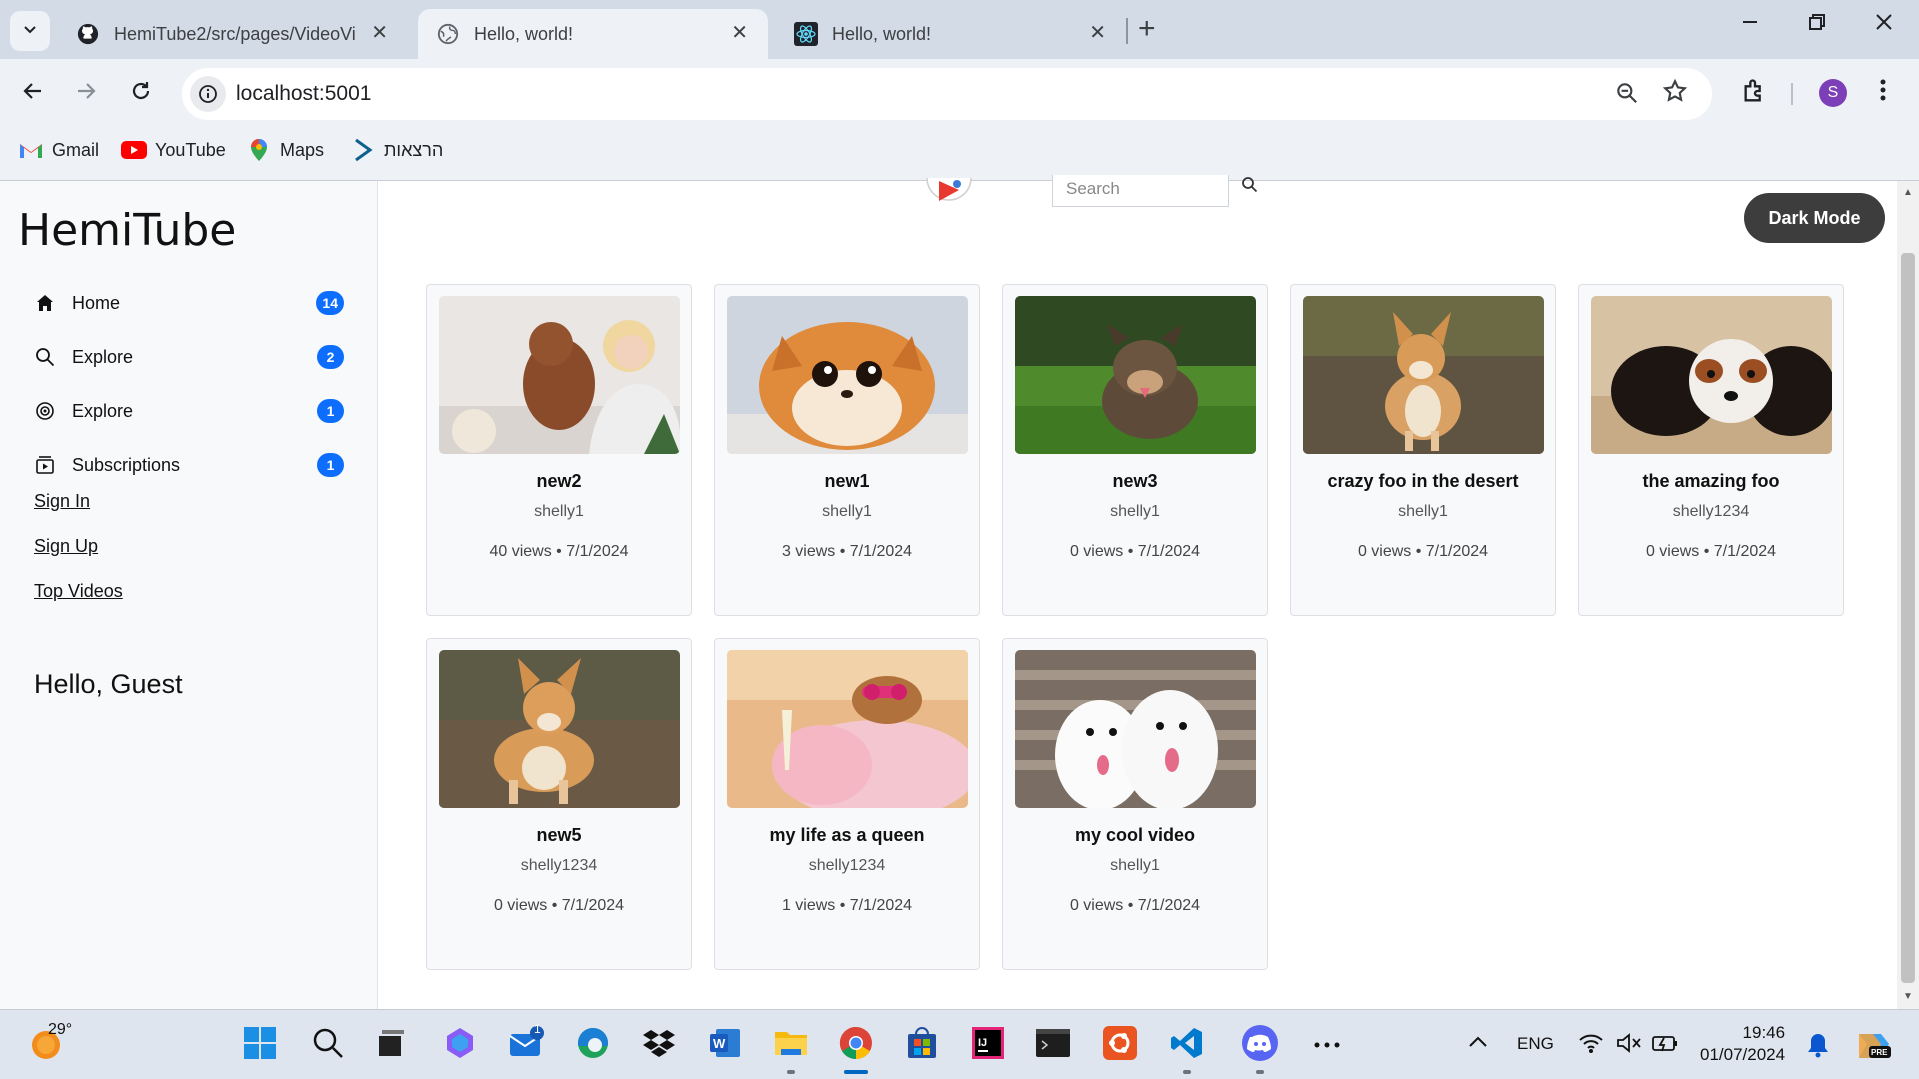 The width and height of the screenshot is (1919, 1079). What do you see at coordinates (460, 1045) in the screenshot?
I see `taskbar-copilot` at bounding box center [460, 1045].